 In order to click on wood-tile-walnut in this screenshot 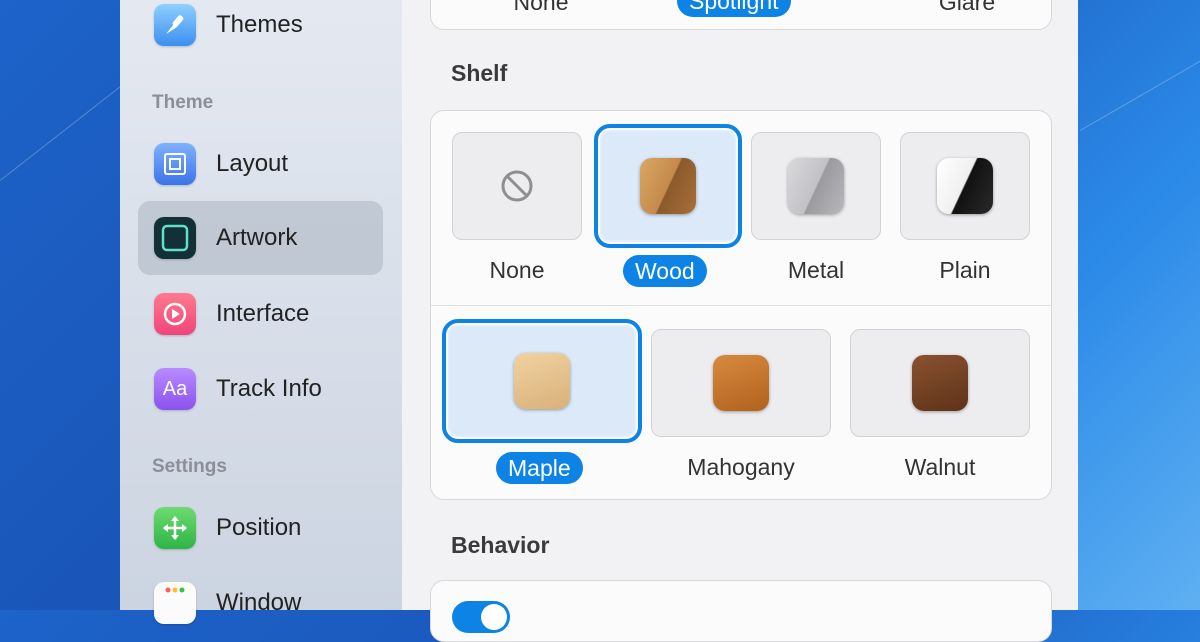, I will do `click(940, 383)`.